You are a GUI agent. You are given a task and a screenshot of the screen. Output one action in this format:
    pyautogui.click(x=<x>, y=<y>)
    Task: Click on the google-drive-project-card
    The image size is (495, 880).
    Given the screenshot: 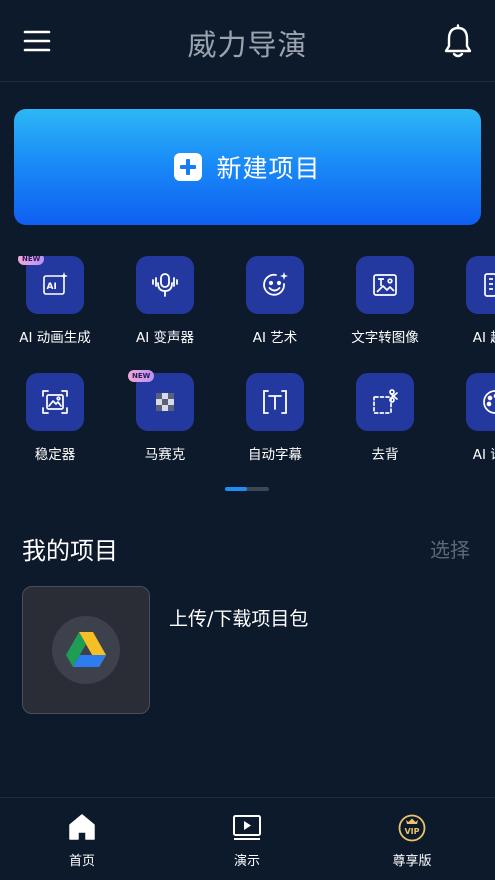 What is the action you would take?
    pyautogui.click(x=86, y=650)
    